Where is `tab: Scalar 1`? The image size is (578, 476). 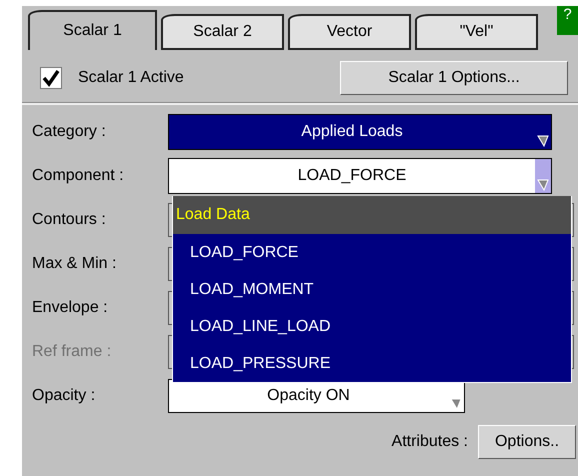 tab: Scalar 1 is located at coordinates (92, 30).